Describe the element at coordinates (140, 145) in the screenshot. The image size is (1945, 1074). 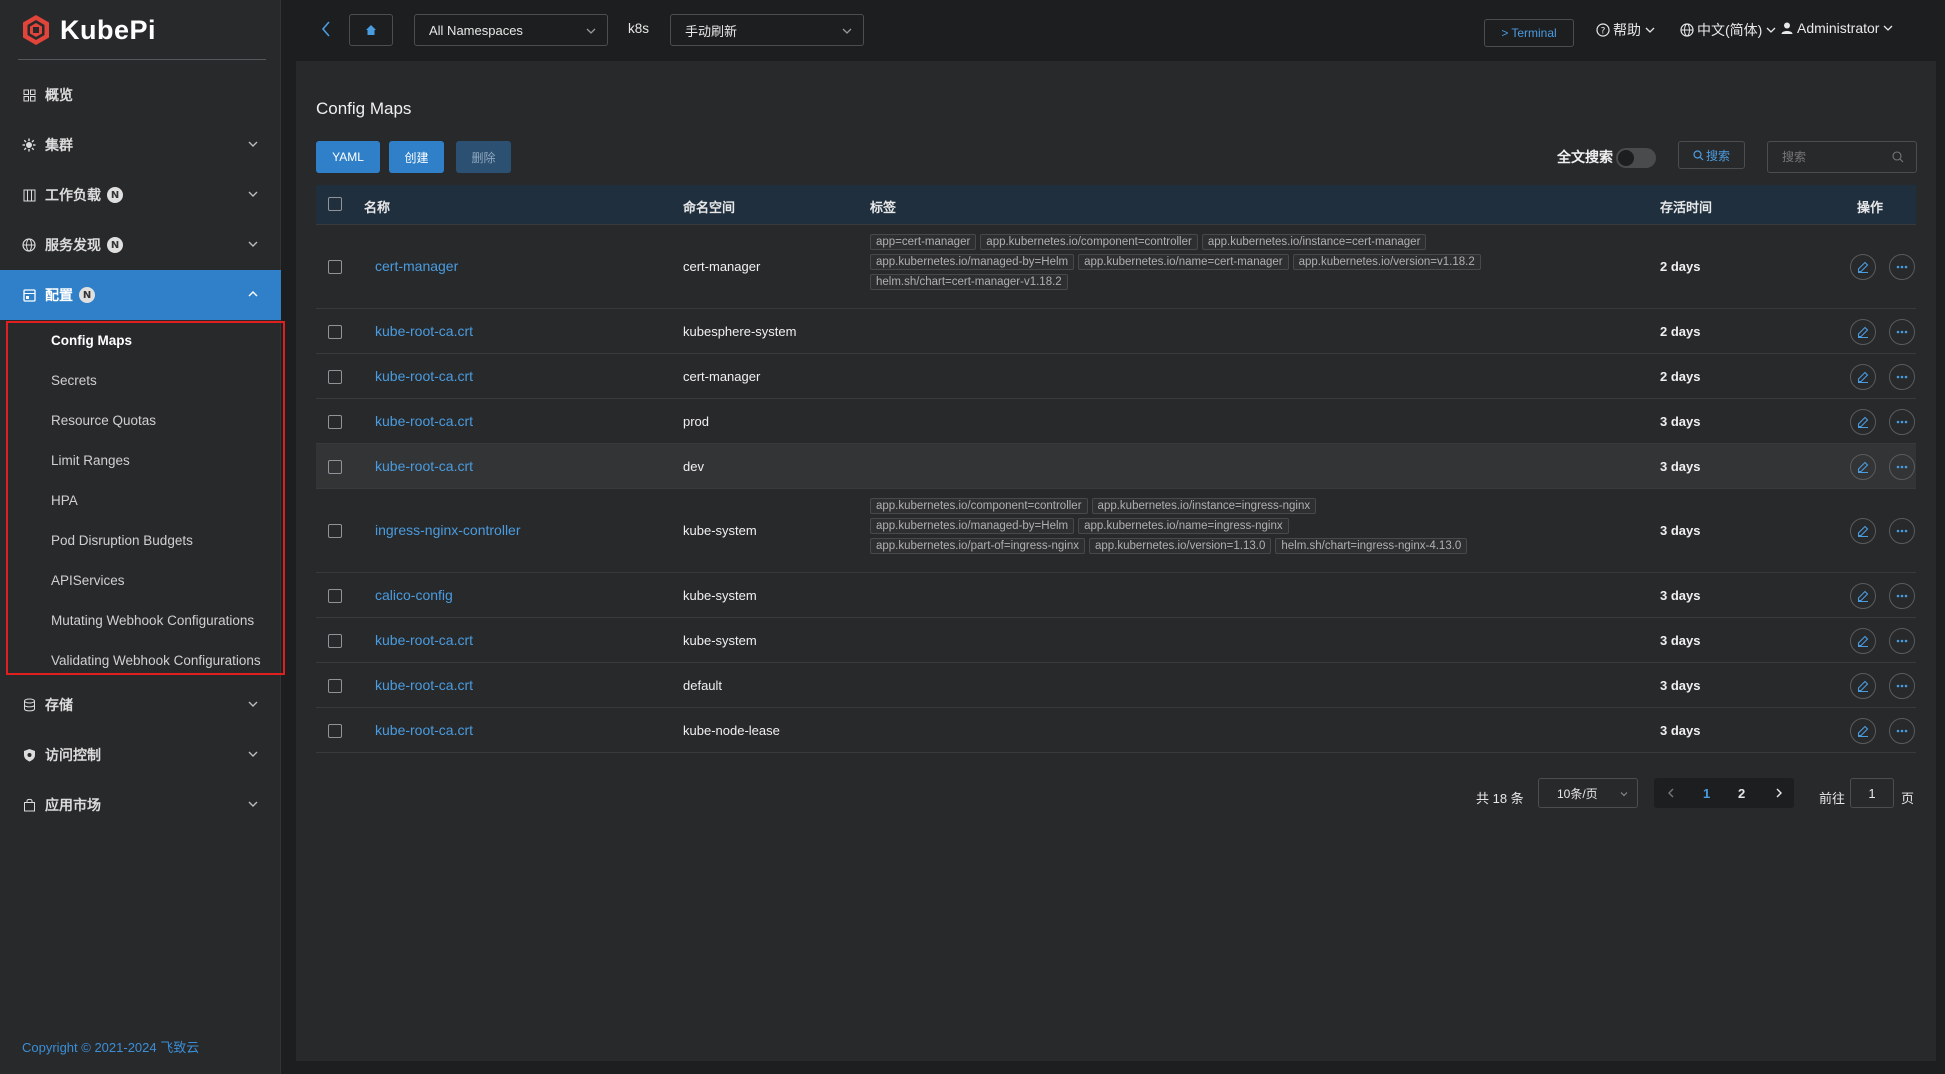
I see `sidebar-item-1: 集群` at that location.